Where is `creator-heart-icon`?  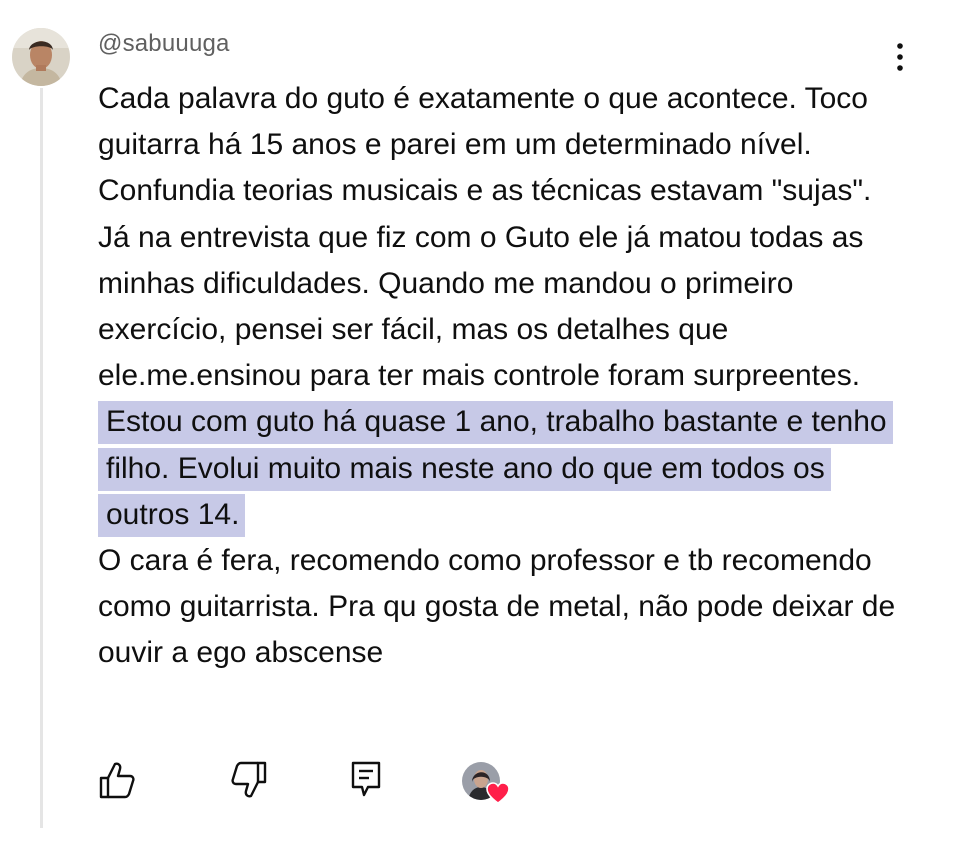
creator-heart-icon is located at coordinates (486, 784).